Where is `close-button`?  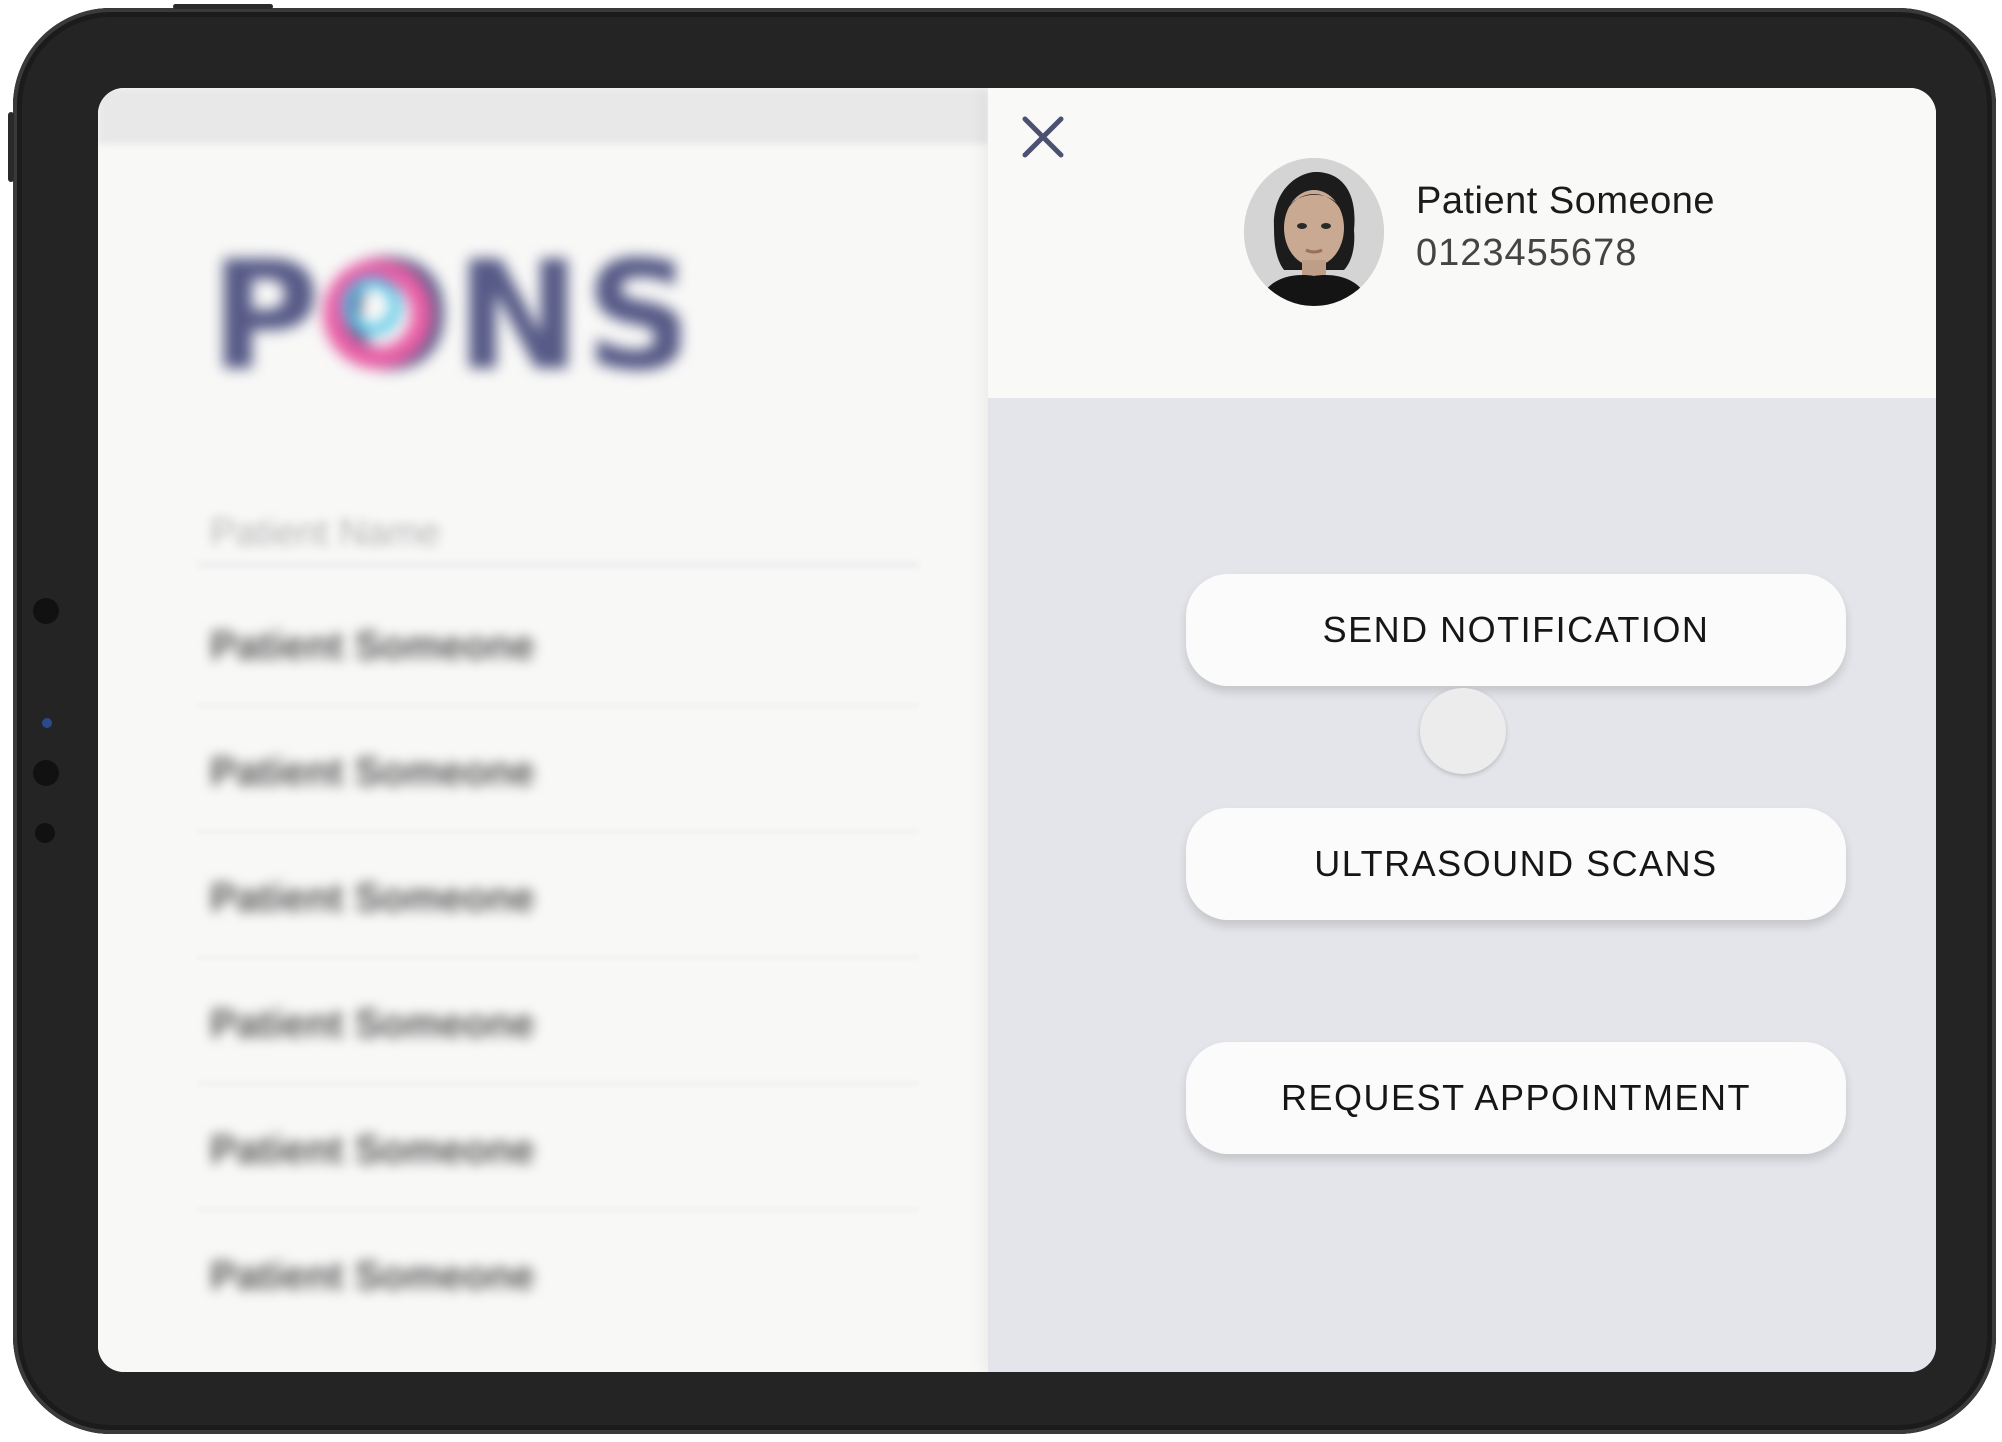
close-button is located at coordinates (1043, 137).